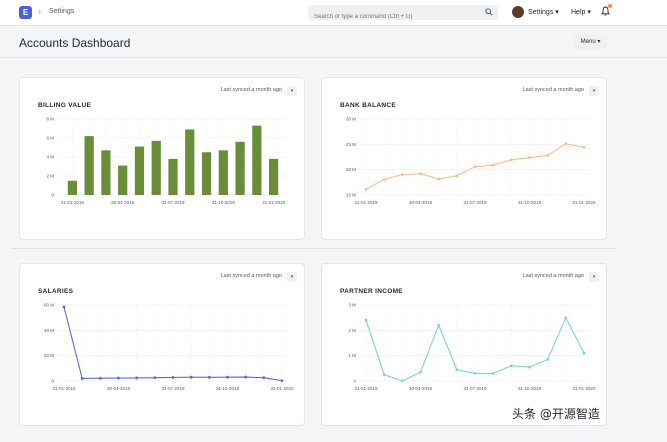 The height and width of the screenshot is (442, 667). I want to click on y-tick-label: 6 M, so click(50, 138).